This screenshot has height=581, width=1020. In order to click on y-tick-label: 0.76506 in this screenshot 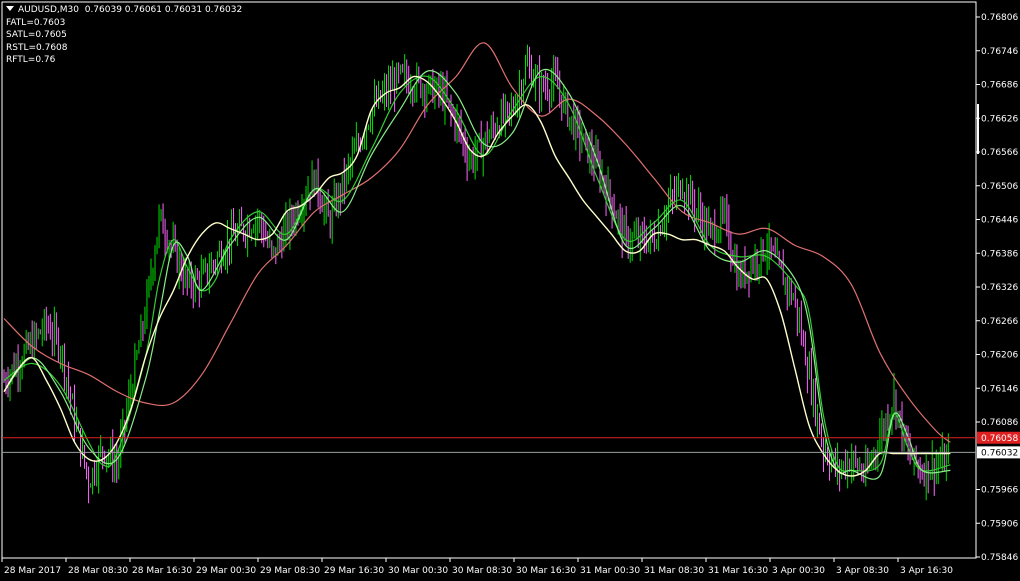, I will do `click(999, 187)`.